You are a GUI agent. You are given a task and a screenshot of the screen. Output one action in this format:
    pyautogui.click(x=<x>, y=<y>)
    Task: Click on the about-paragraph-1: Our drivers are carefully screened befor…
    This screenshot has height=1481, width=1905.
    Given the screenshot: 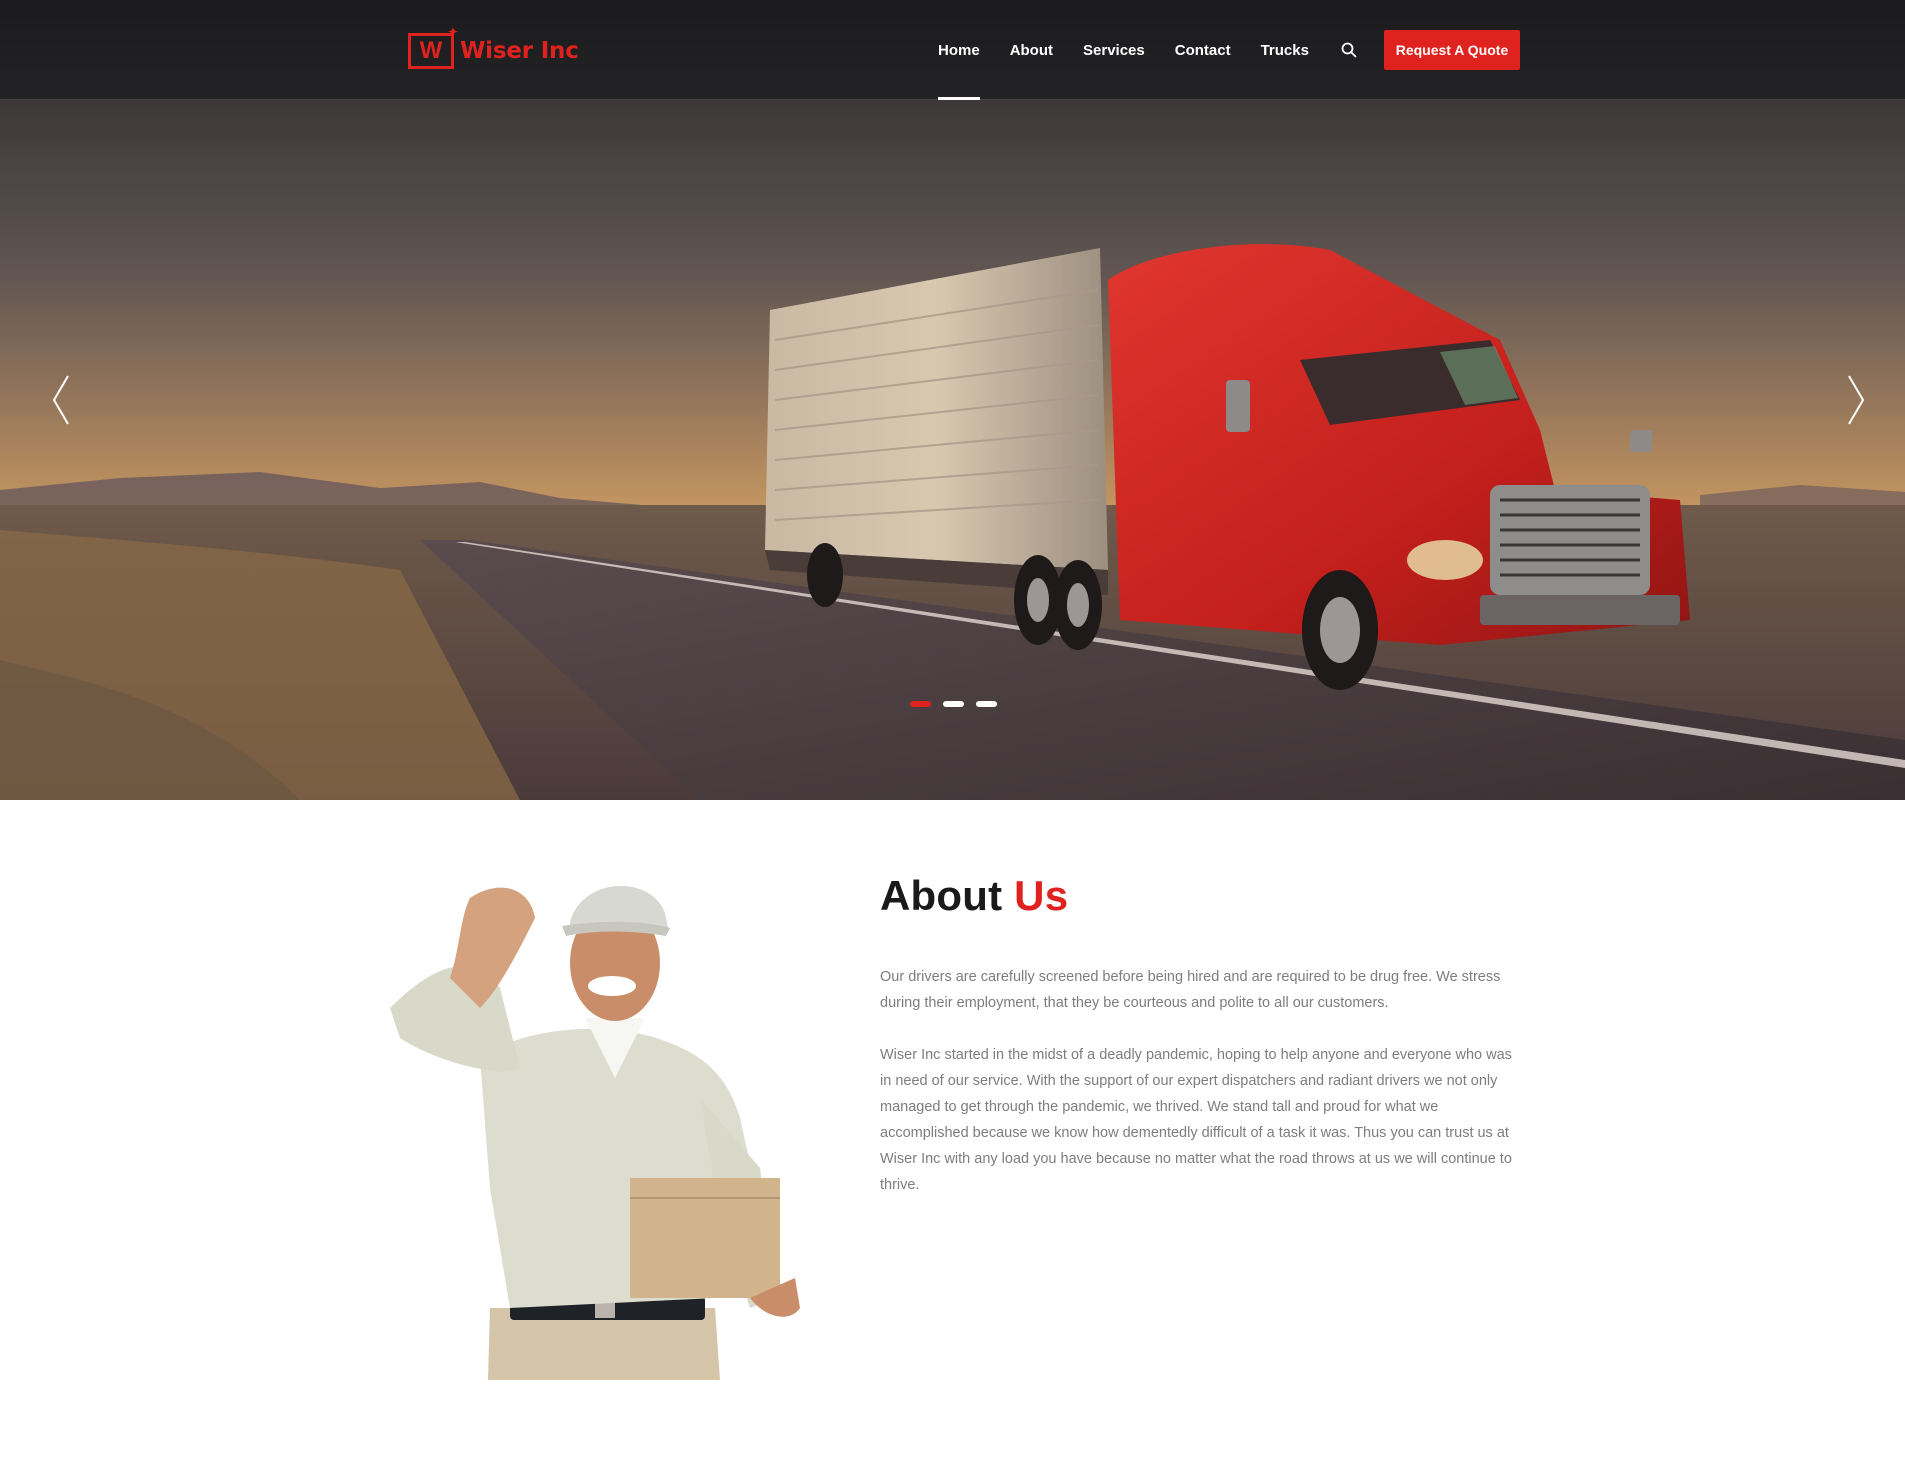 What is the action you would take?
    pyautogui.click(x=1190, y=990)
    